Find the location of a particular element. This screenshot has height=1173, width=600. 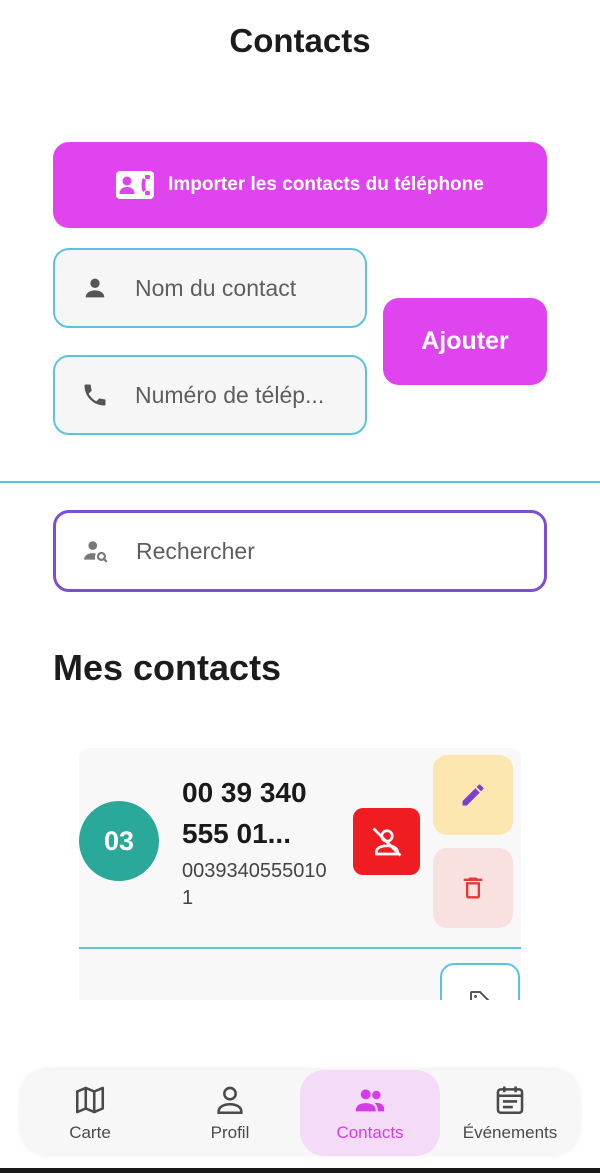

pencil-icon is located at coordinates (473, 795).